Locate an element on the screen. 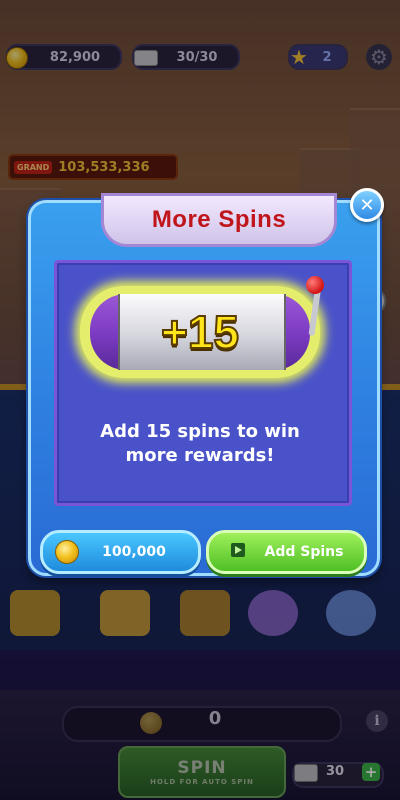 This screenshot has height=800, width=400. modal-title-tab: More Spins is located at coordinates (219, 220).